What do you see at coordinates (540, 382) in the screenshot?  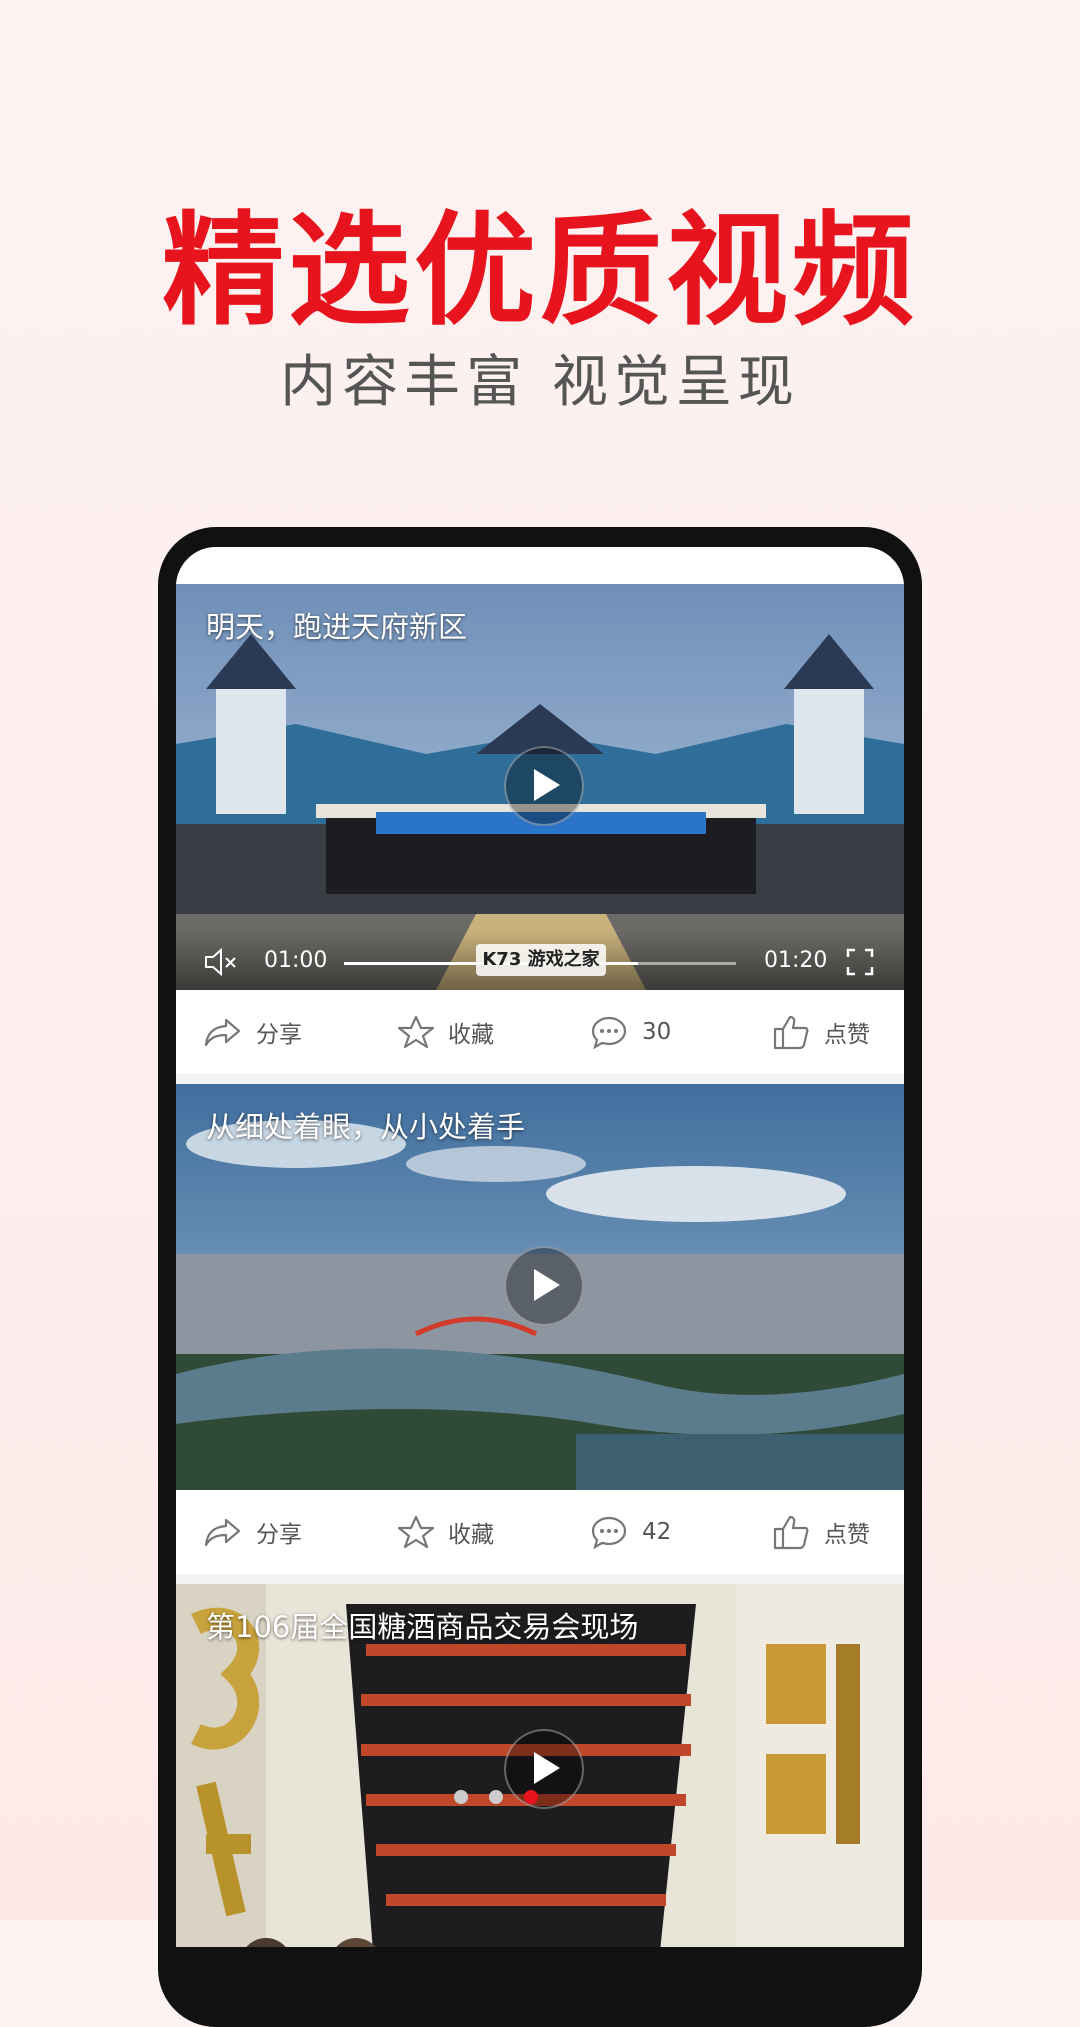 I see `promo-subline: 内容丰富 视觉呈现` at bounding box center [540, 382].